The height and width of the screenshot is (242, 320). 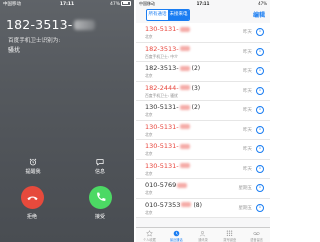 What do you see at coordinates (203, 189) in the screenshot?
I see `call-log-row: 010-5769 北京 星期五 i` at bounding box center [203, 189].